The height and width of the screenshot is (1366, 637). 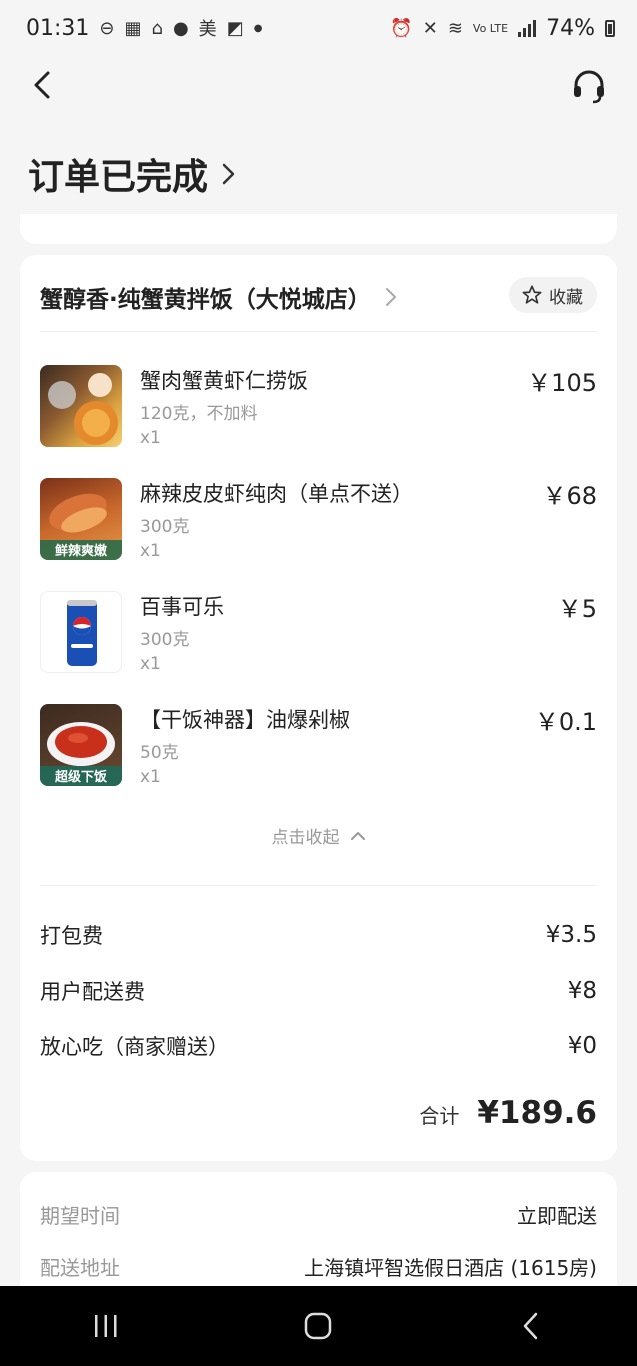 I want to click on total-value: ¥189.6, so click(x=537, y=1113).